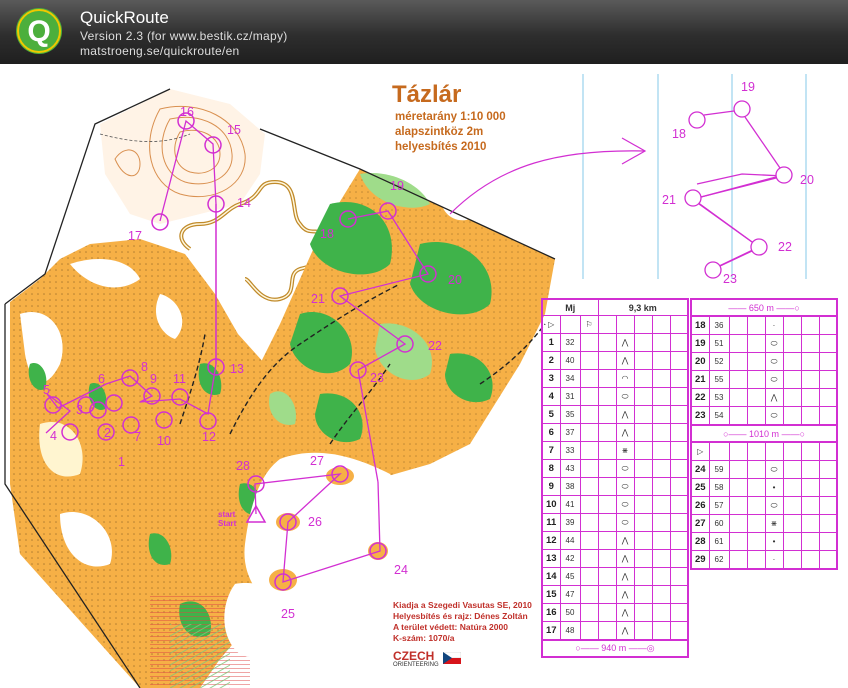 Image resolution: width=848 pixels, height=688 pixels. I want to click on control-order: 15, so click(551, 594).